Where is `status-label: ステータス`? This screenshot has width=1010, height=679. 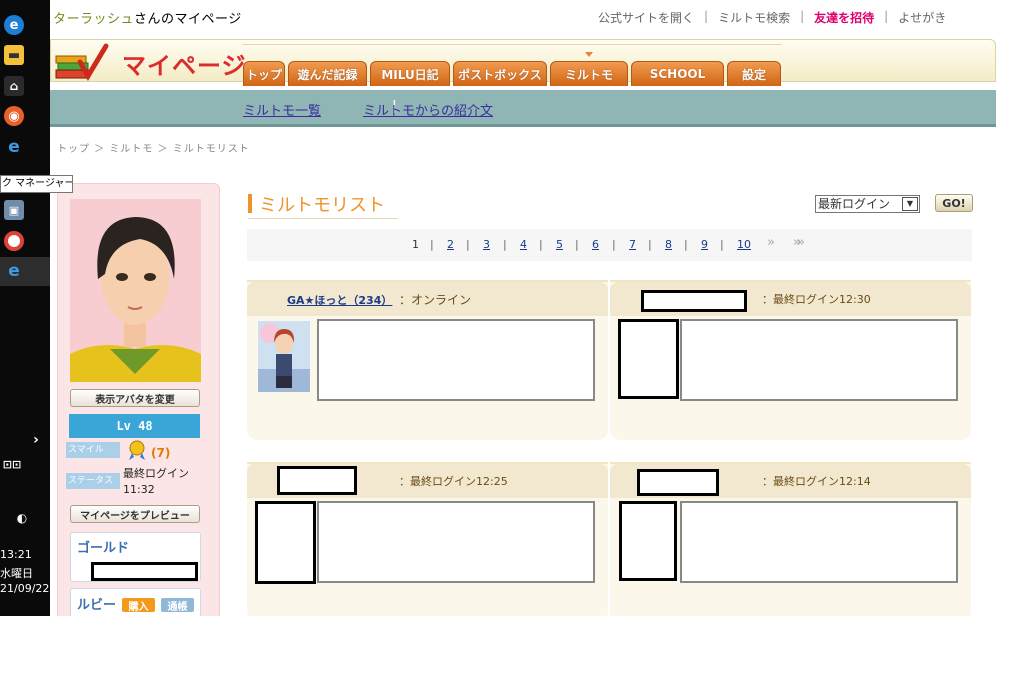
status-label: ステータス is located at coordinates (93, 481).